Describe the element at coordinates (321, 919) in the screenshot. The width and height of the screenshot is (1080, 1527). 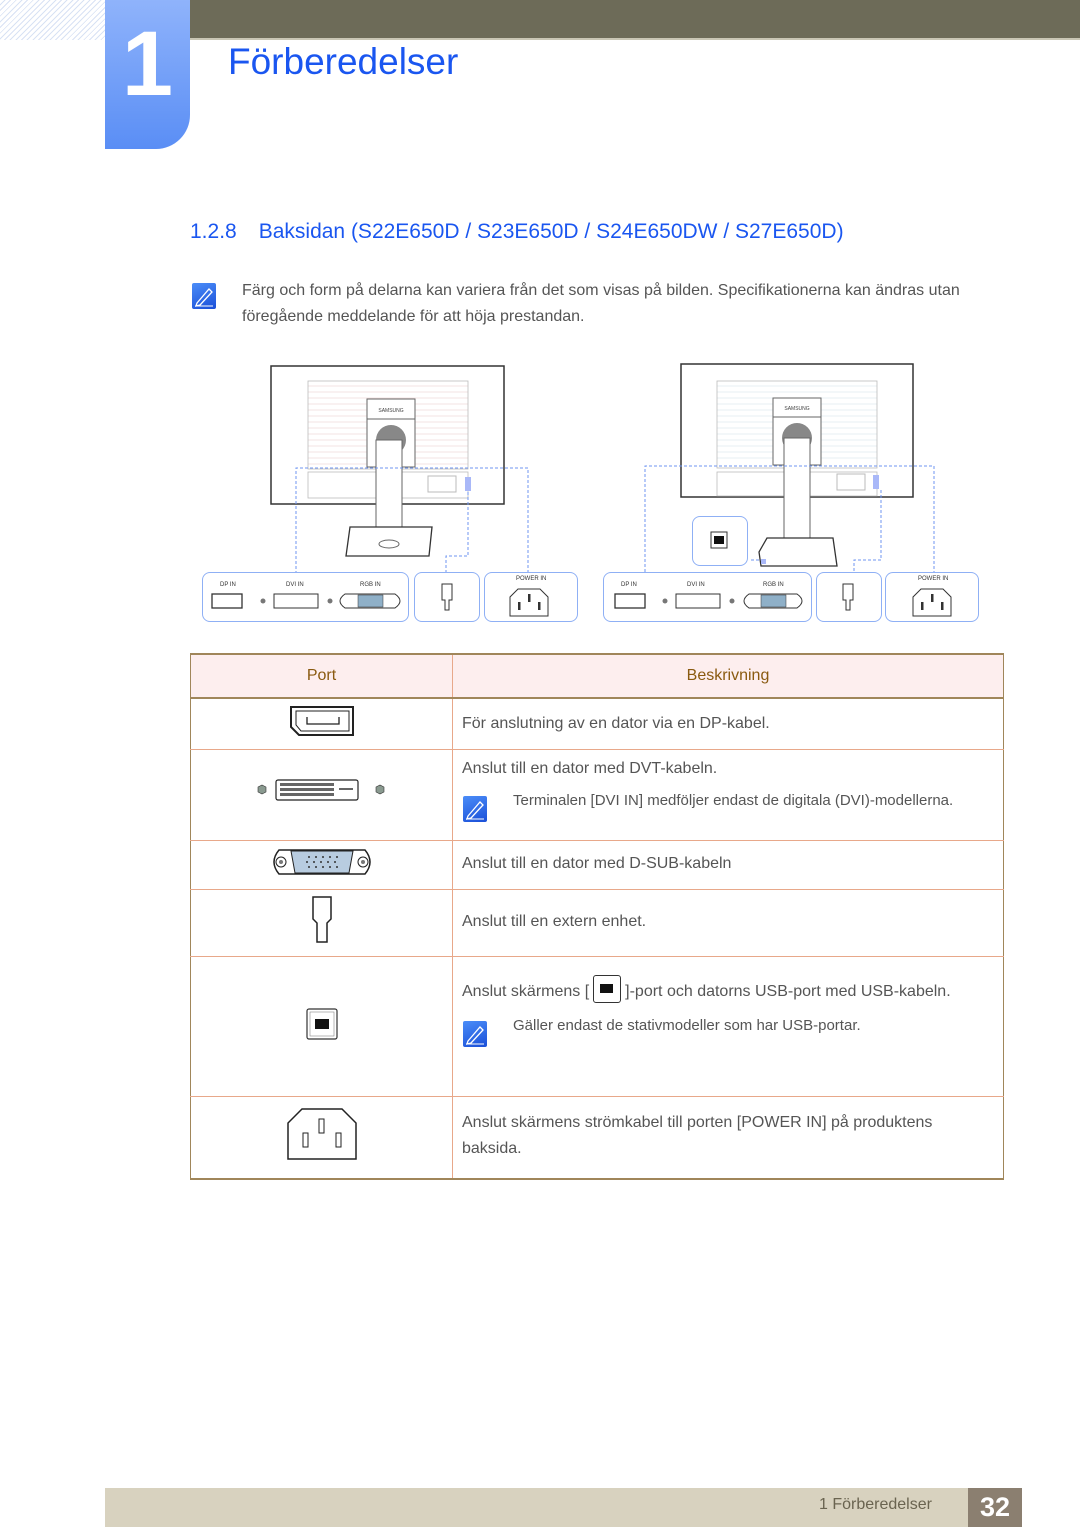
I see `service-port-icon` at that location.